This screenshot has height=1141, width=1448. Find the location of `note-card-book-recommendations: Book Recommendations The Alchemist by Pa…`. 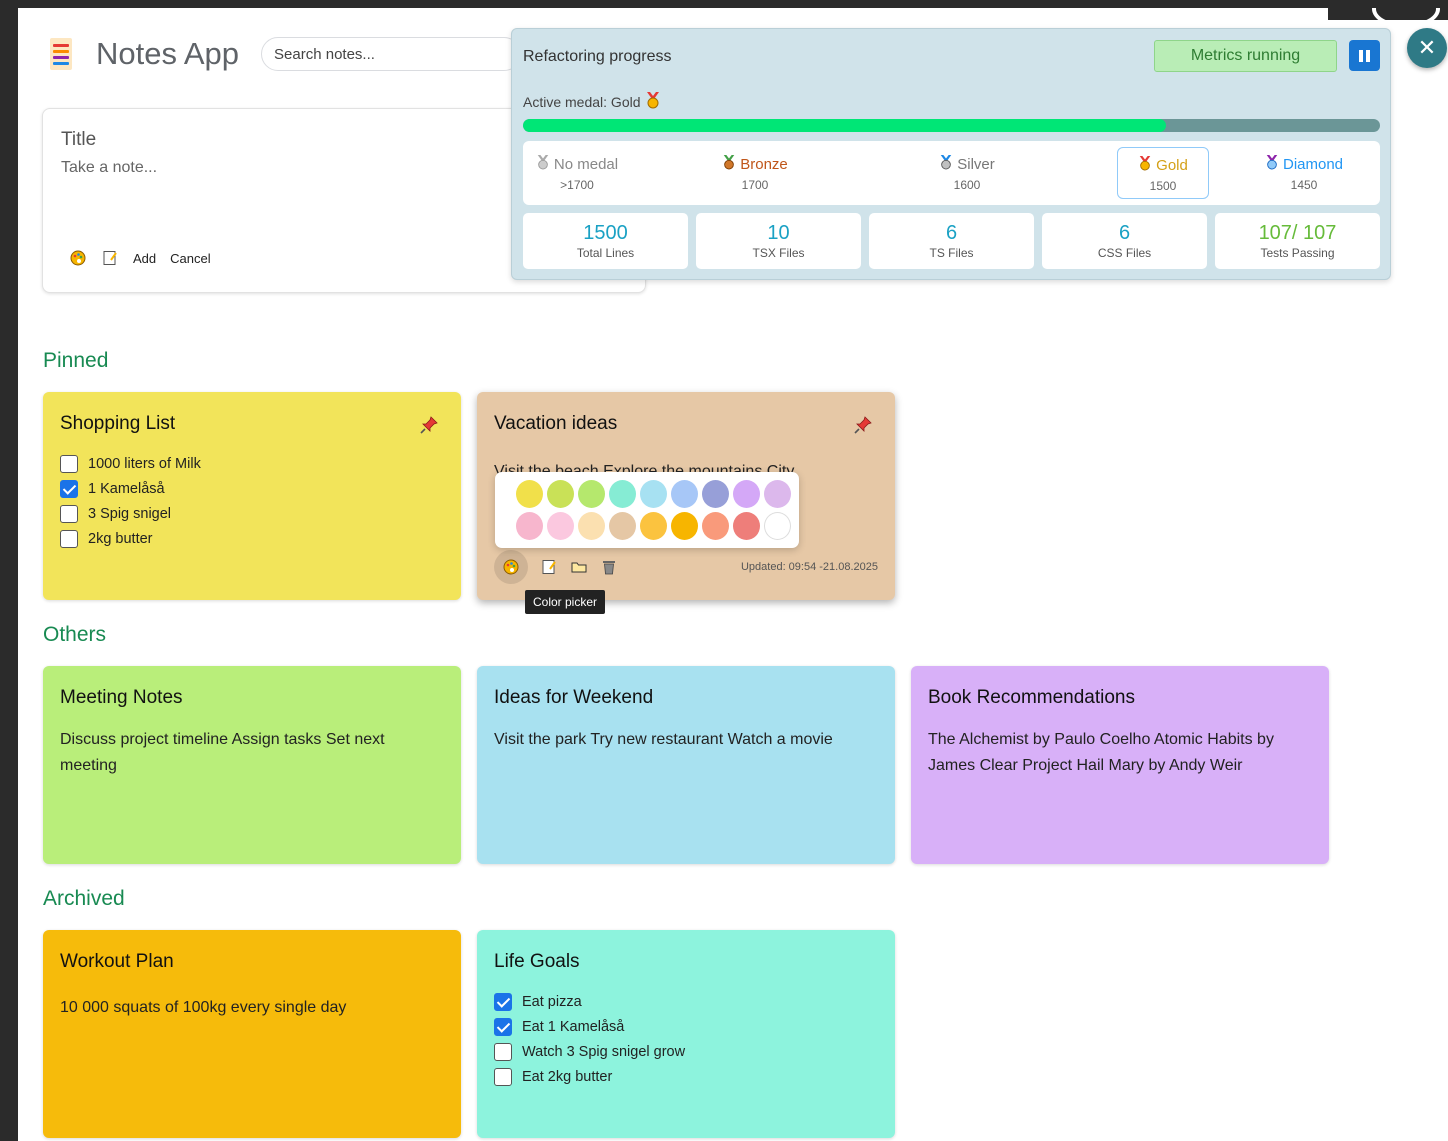

note-card-book-recommendations: Book Recommendations The Alchemist by Pa… is located at coordinates (1120, 765).